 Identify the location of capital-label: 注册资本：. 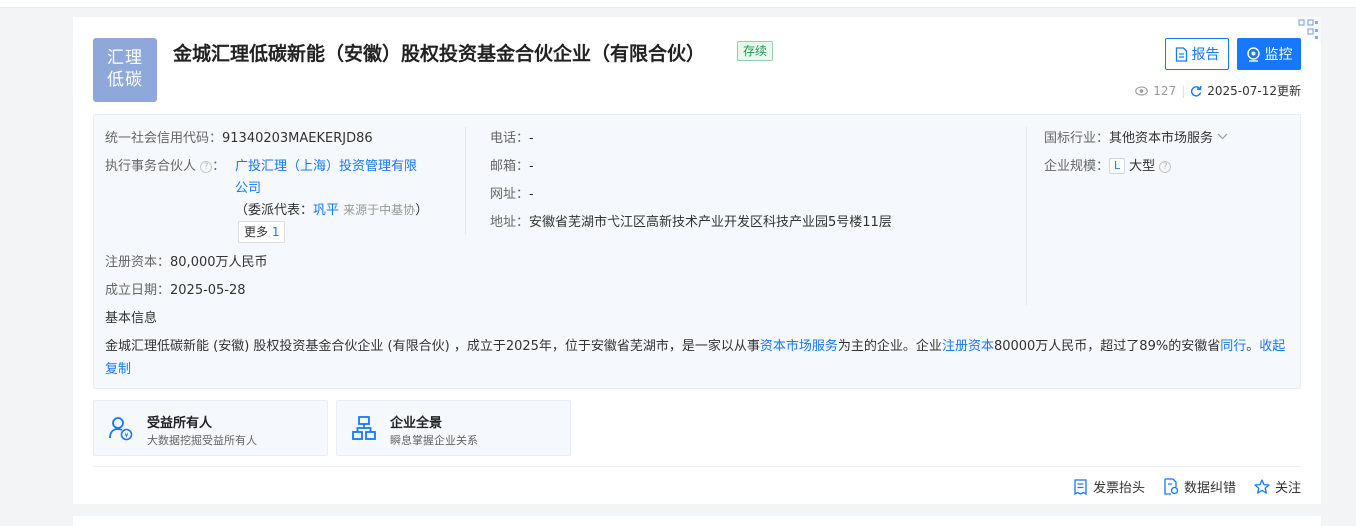
(138, 262).